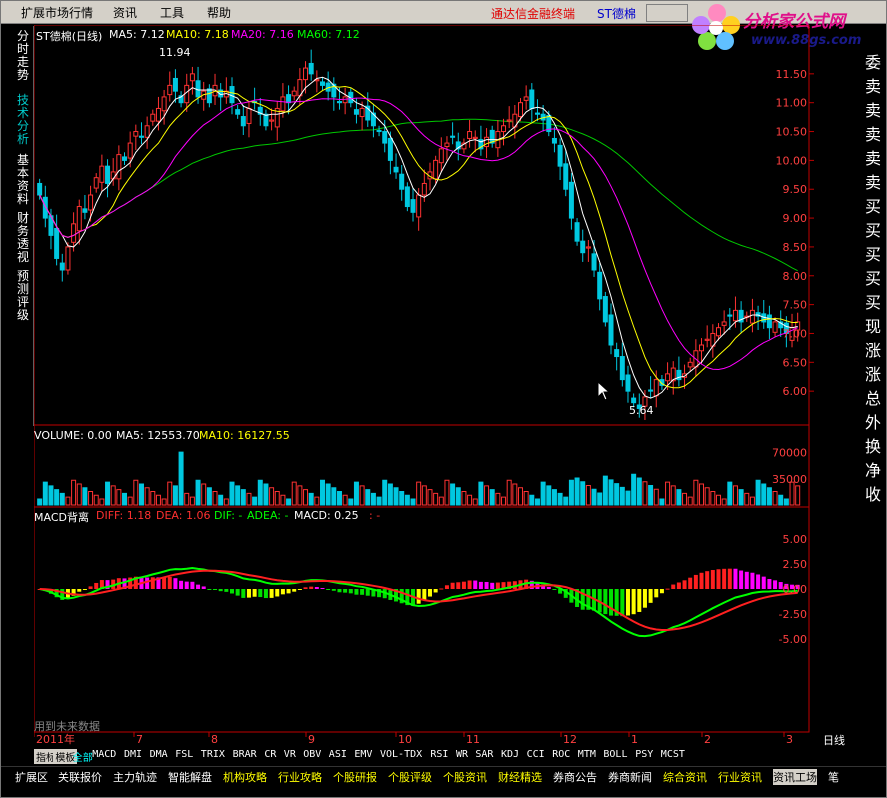 This screenshot has width=887, height=798. I want to click on status-tab: 主力轨迹, so click(135, 777).